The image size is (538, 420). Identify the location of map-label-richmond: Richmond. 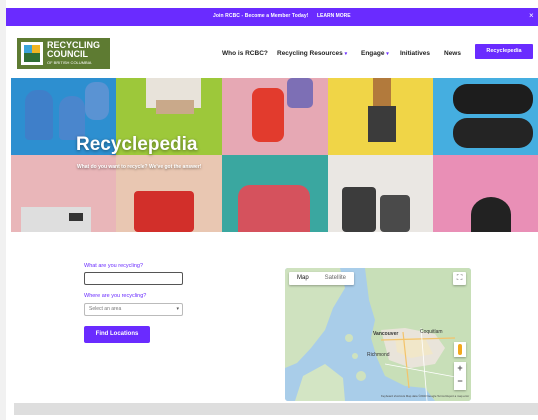
(378, 355).